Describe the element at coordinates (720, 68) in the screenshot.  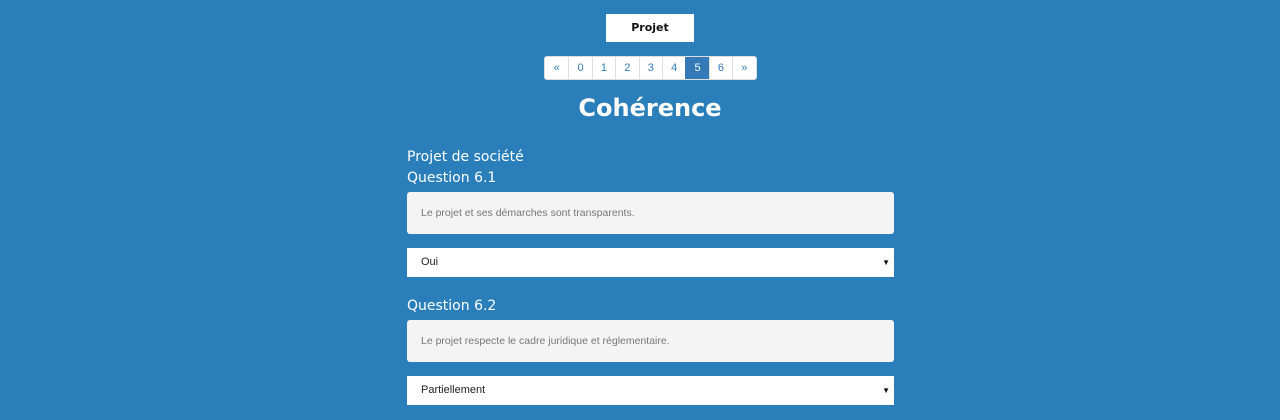
I see `page-6: 6` at that location.